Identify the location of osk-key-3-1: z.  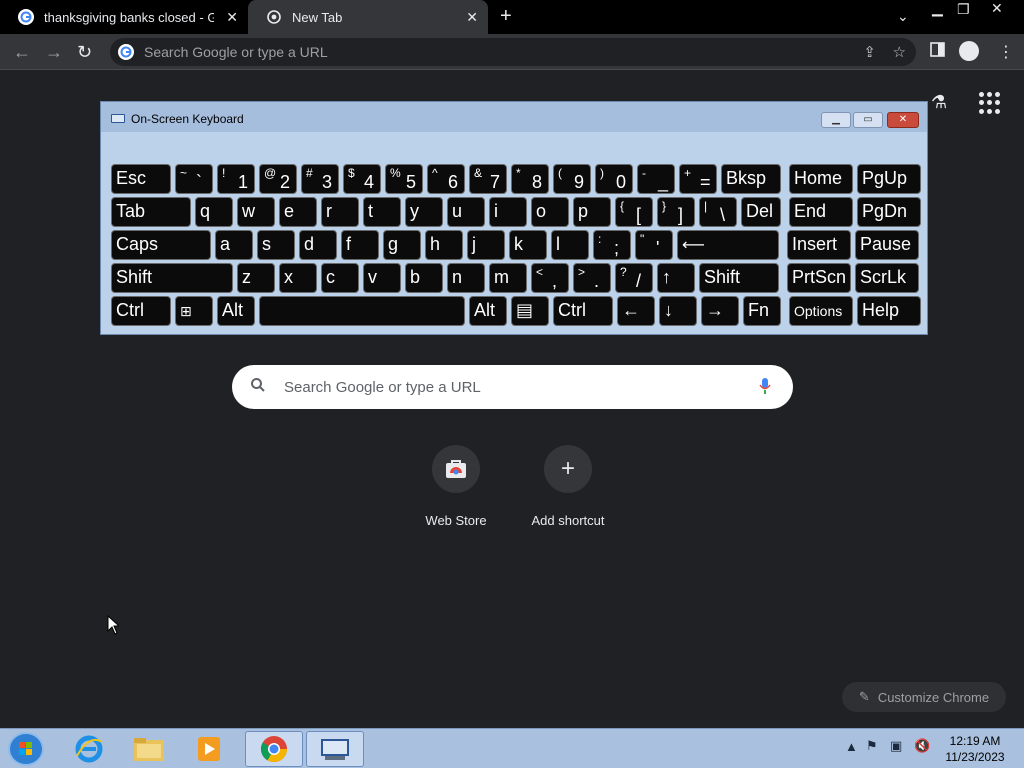
(256, 278).